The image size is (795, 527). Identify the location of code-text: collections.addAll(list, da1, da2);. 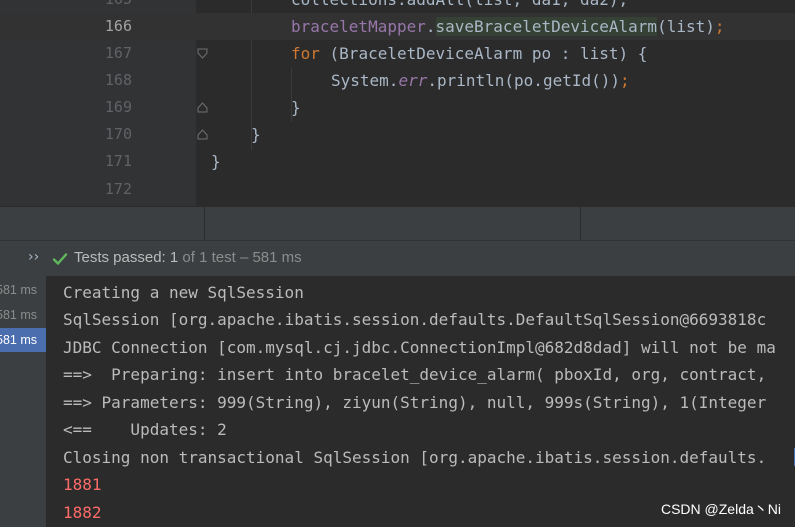
(459, 6).